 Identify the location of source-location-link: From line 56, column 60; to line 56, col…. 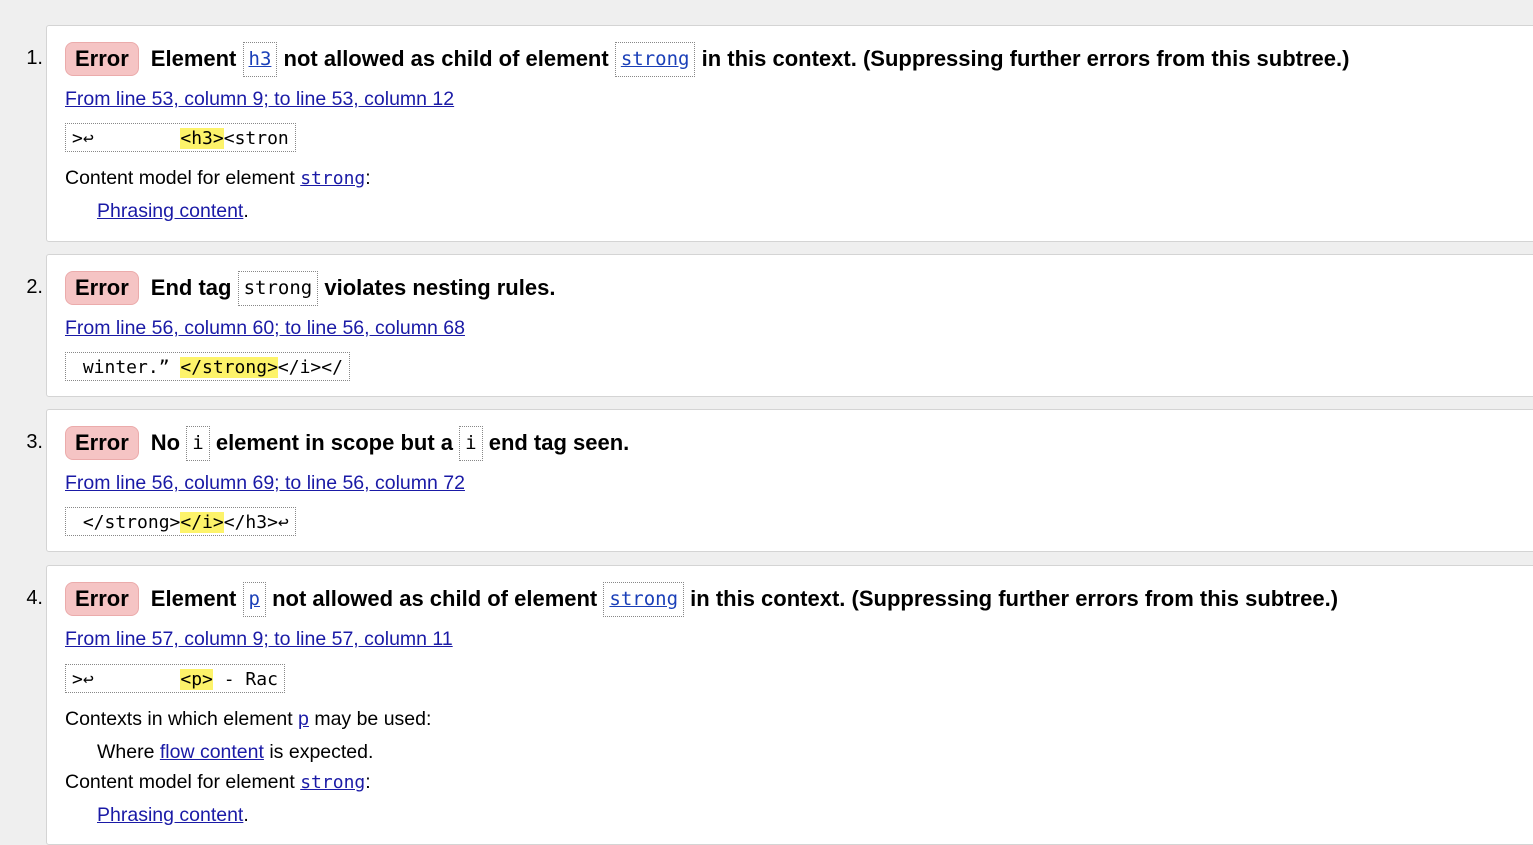
(265, 328).